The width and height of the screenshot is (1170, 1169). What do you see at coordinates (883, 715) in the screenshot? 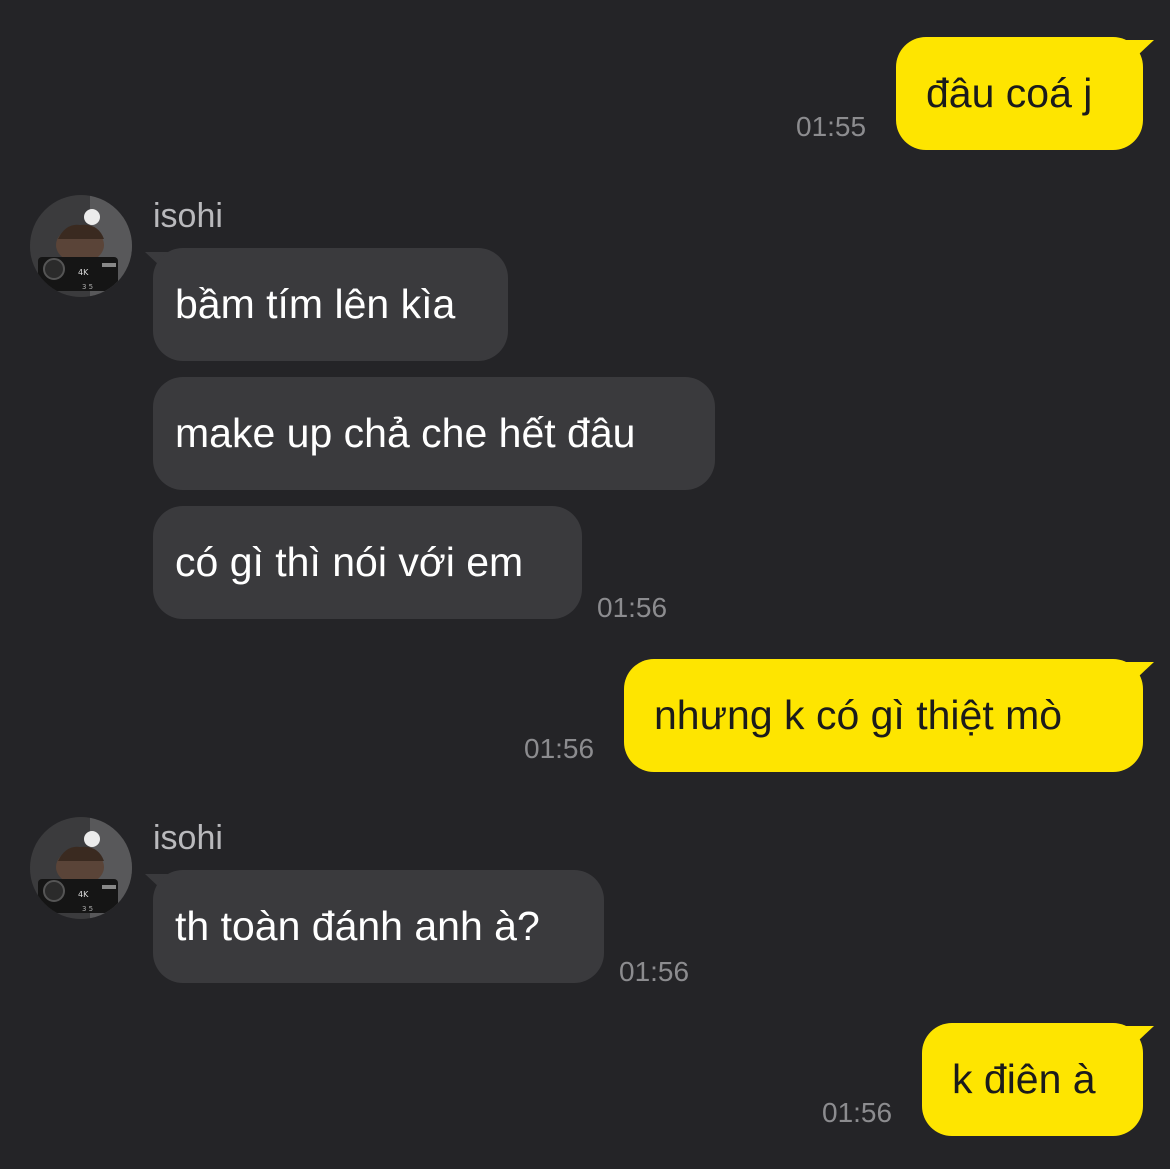
I see `sent-message-bubble: nhưng k có gì thiệt mò` at bounding box center [883, 715].